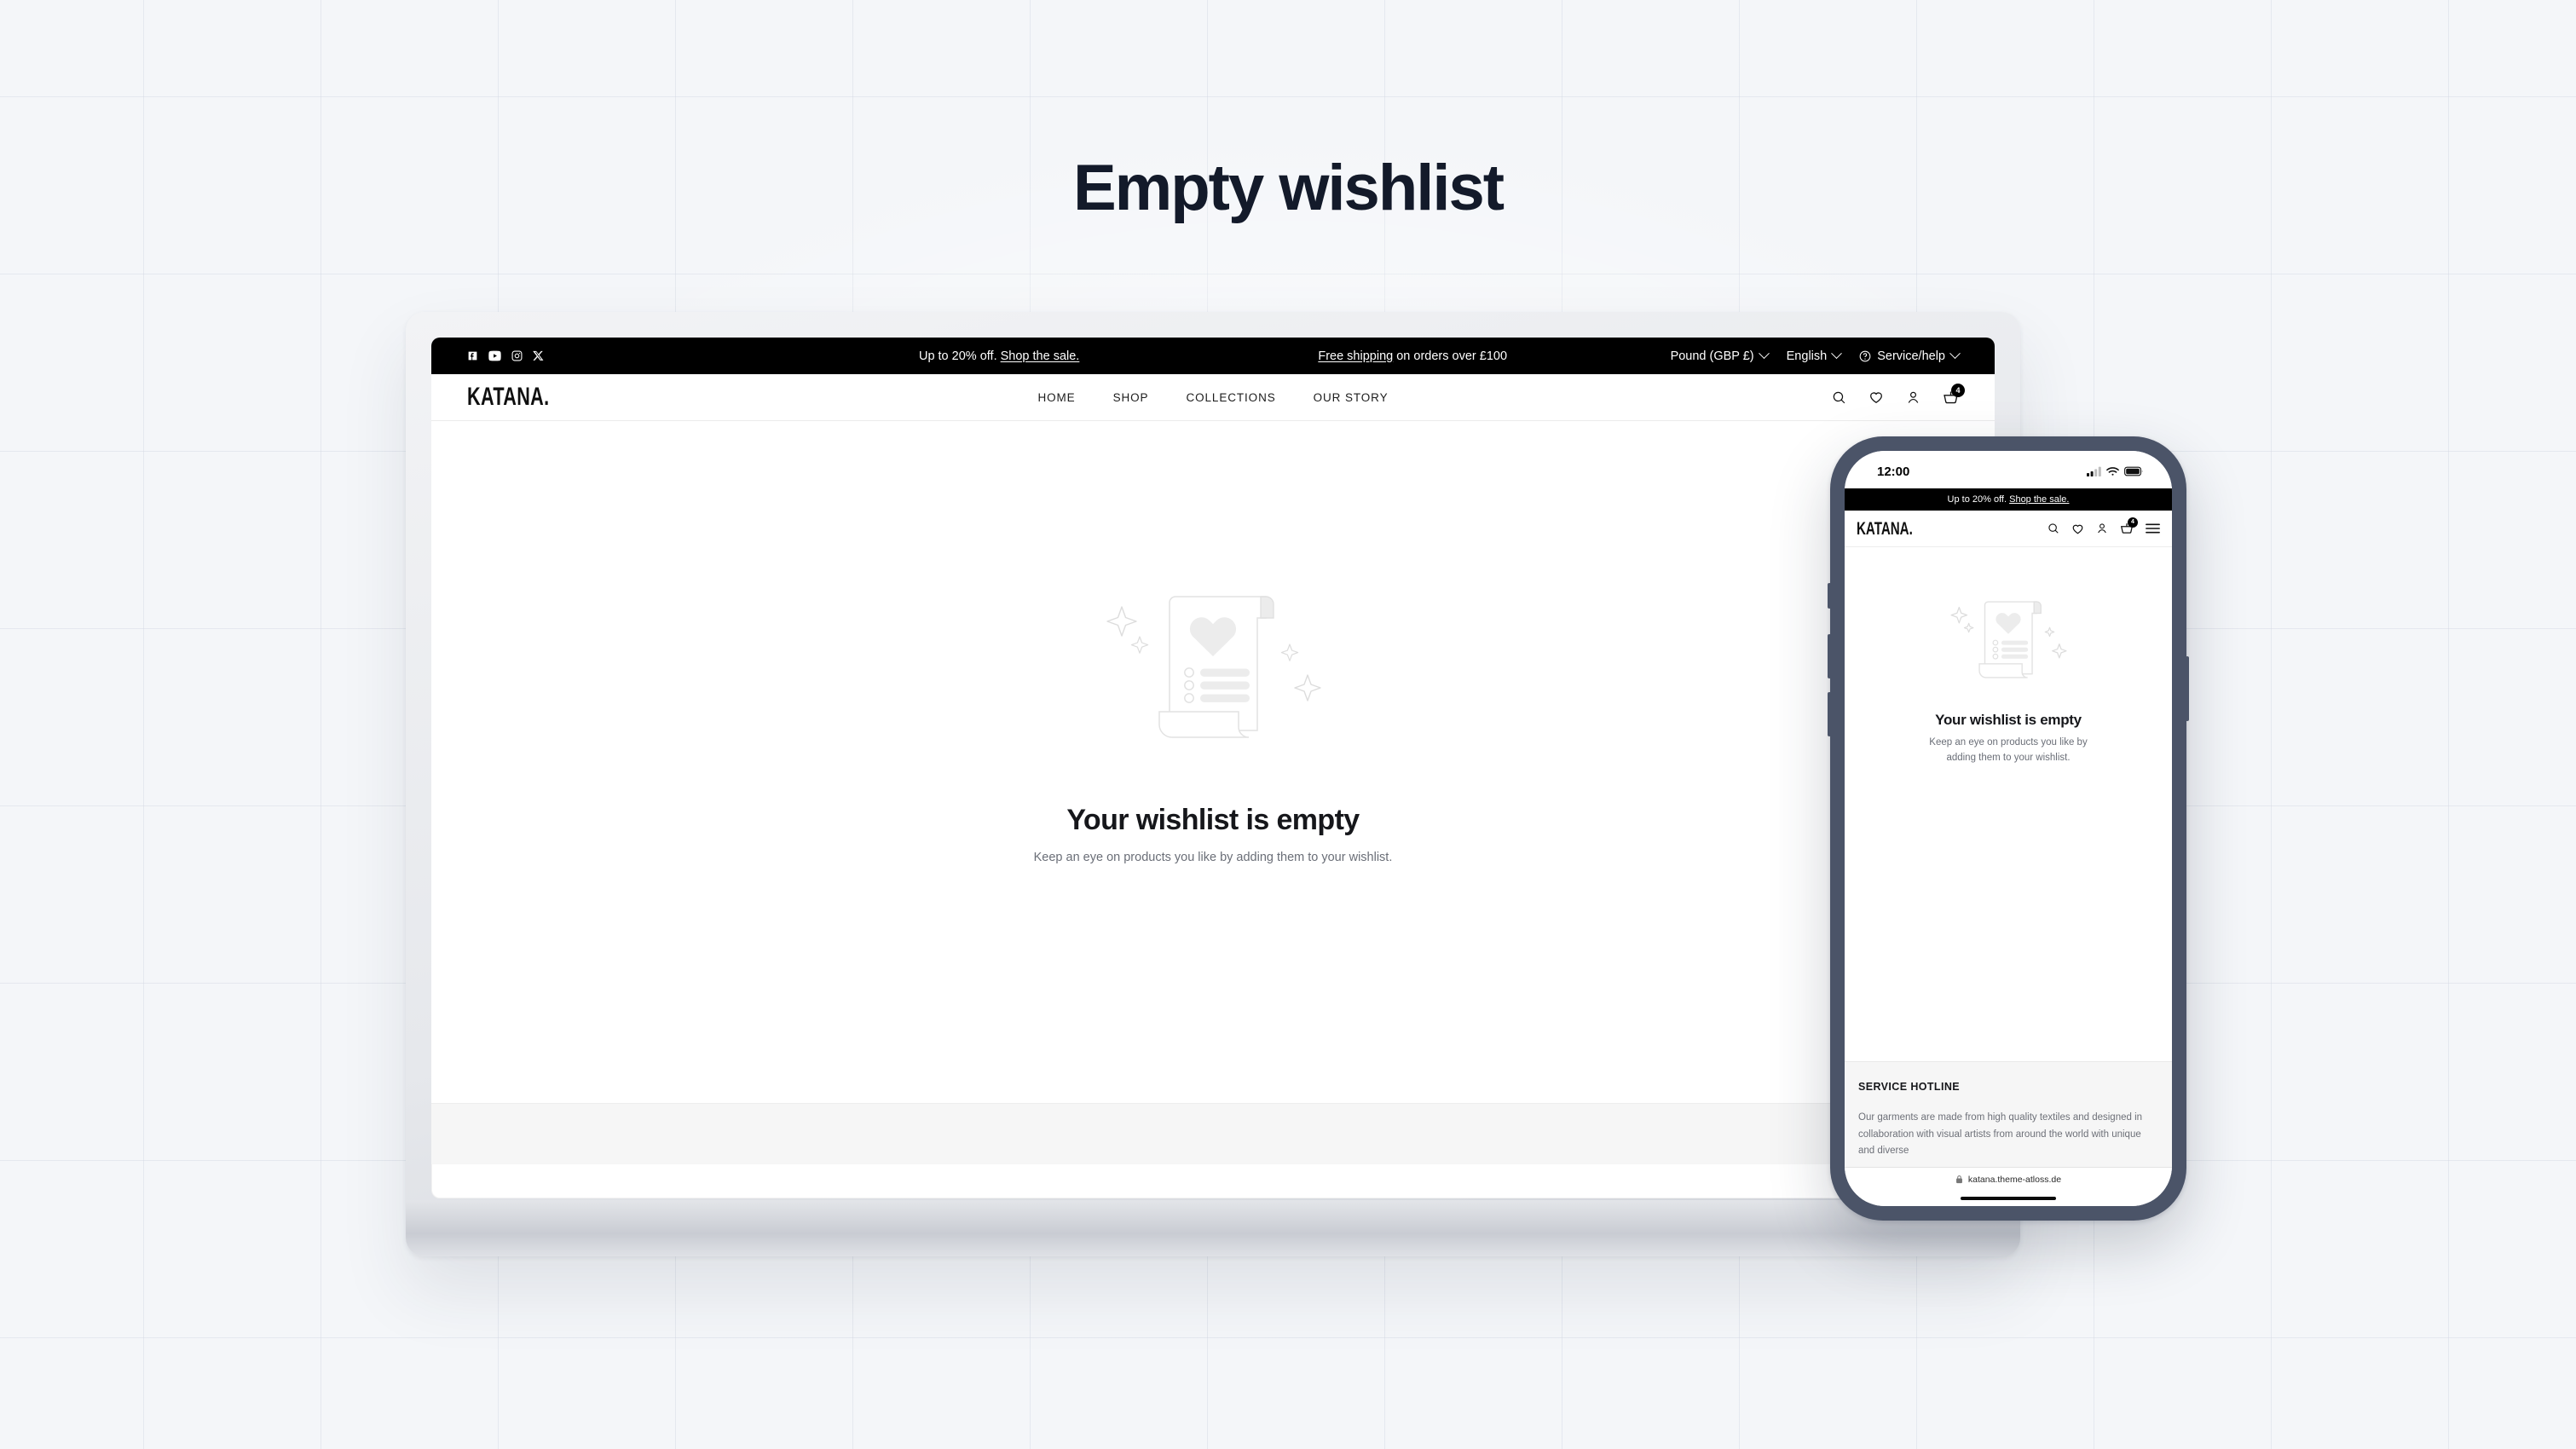 This screenshot has width=2576, height=1449. What do you see at coordinates (1893, 471) in the screenshot?
I see `status-time: 12:00` at bounding box center [1893, 471].